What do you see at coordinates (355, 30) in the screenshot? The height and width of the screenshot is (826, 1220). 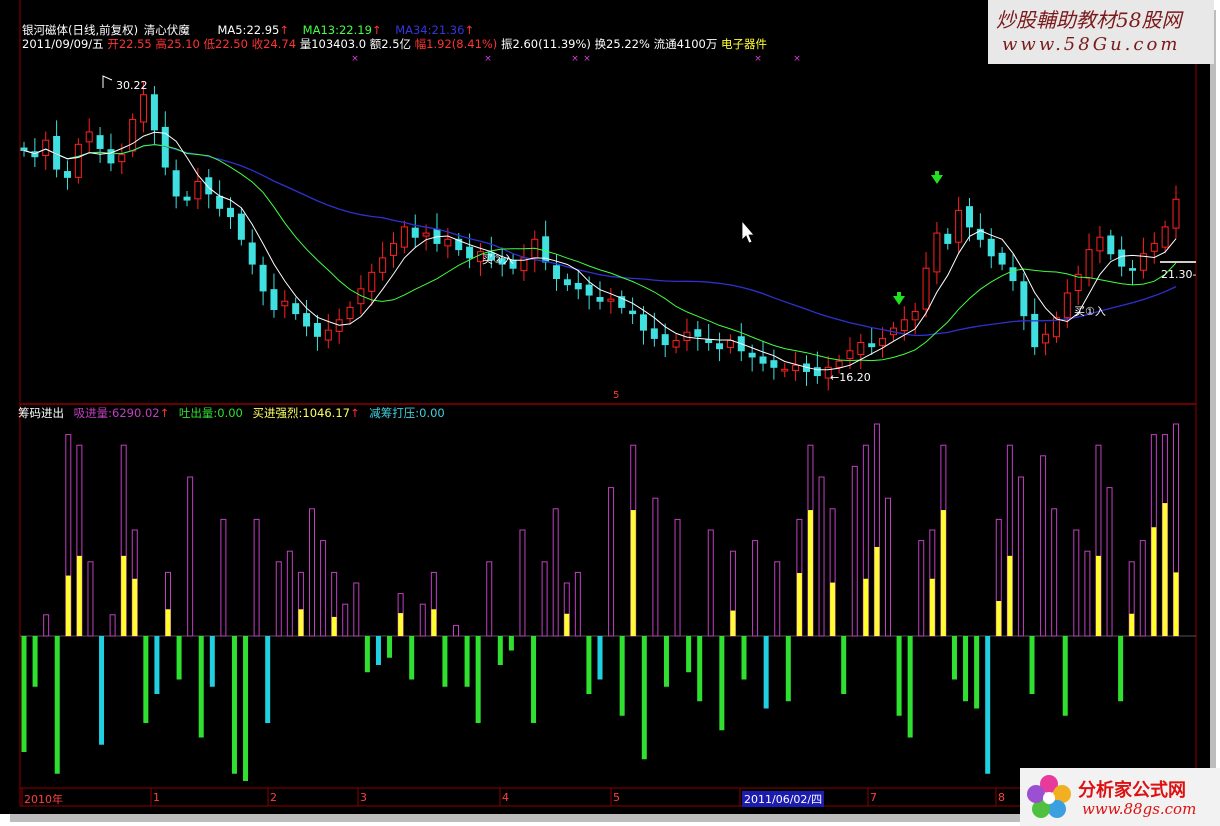 I see `ma13-value: 22.19` at bounding box center [355, 30].